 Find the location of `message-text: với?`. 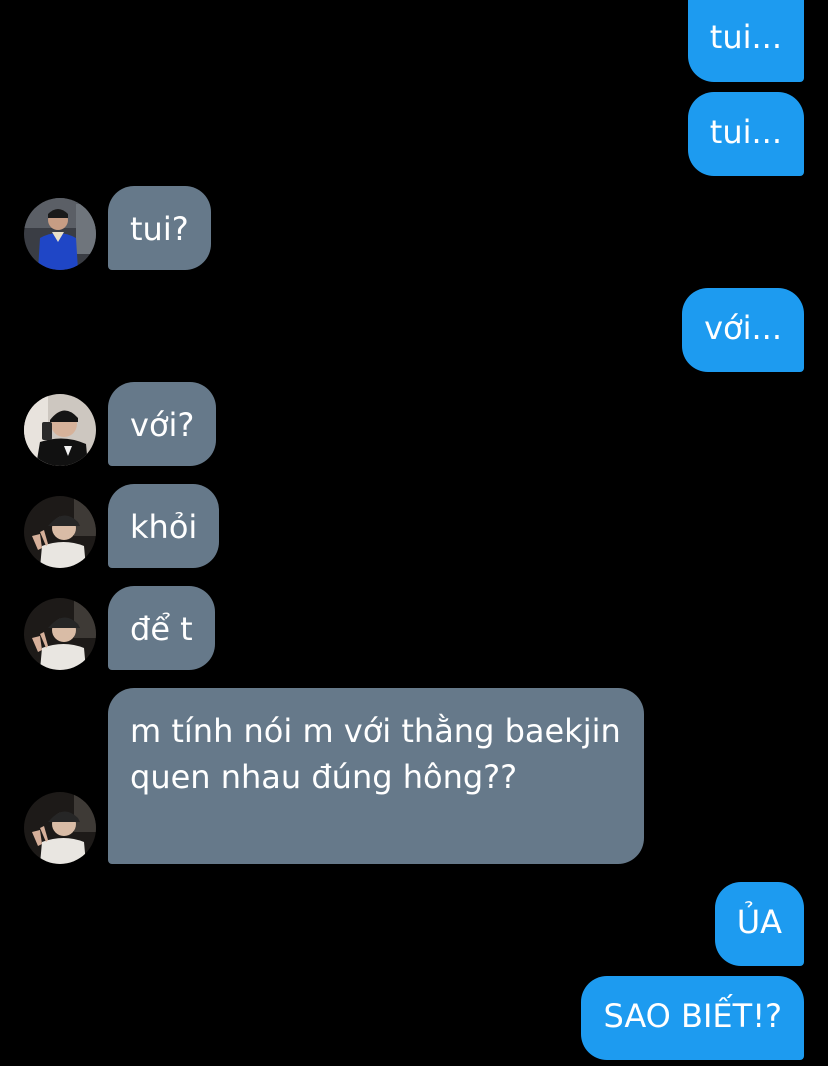

message-text: với? is located at coordinates (162, 425).